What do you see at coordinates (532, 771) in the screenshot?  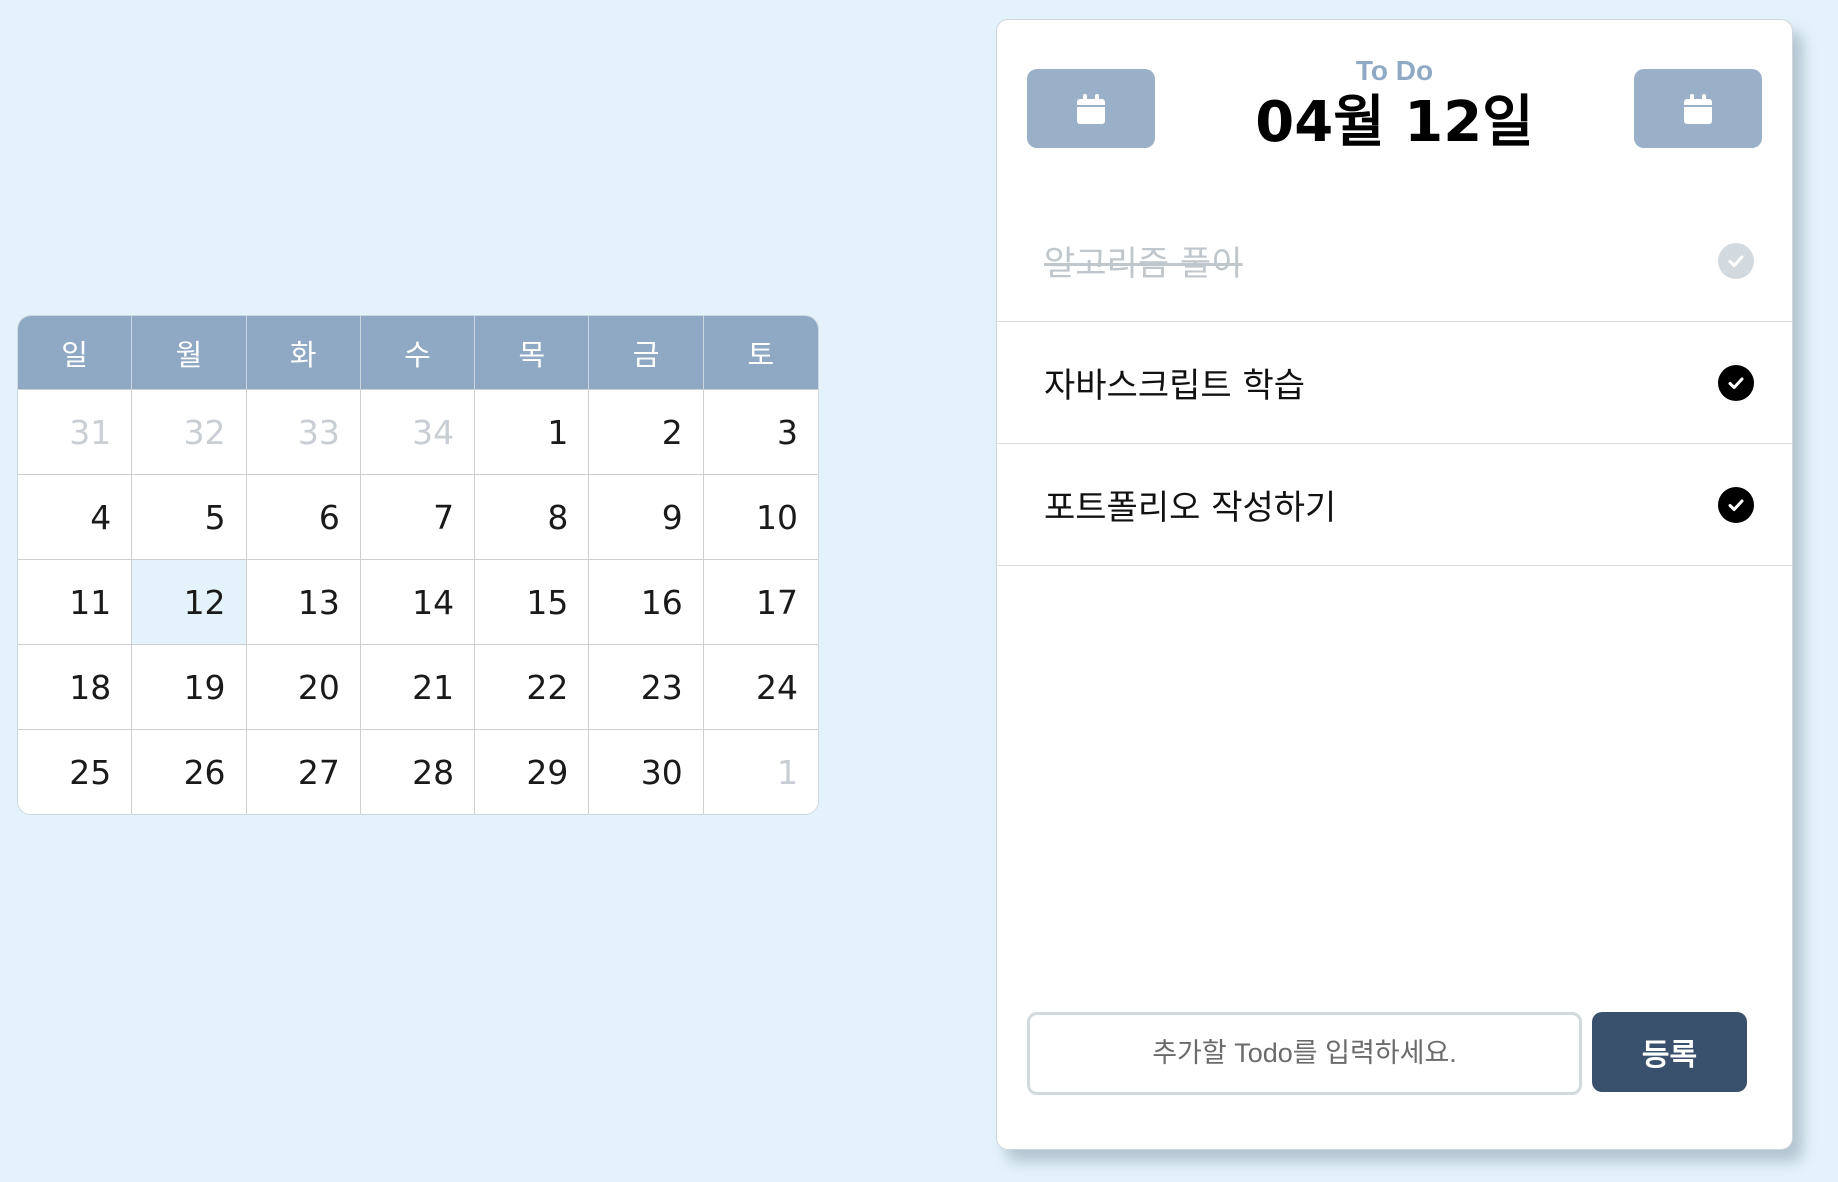 I see `calendar-day: 29` at bounding box center [532, 771].